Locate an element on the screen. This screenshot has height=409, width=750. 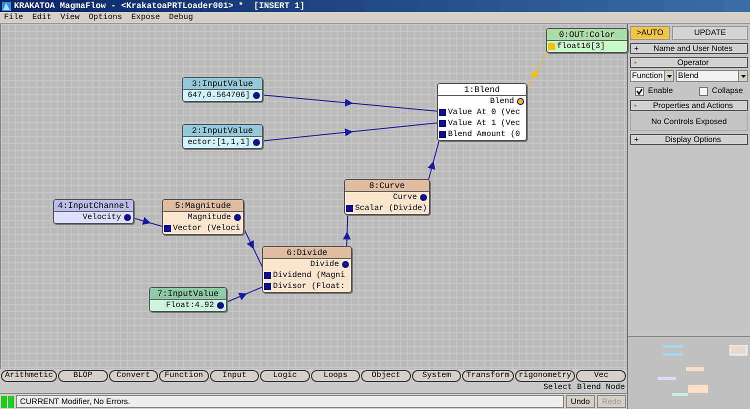
menu-item: File is located at coordinates (14, 18).